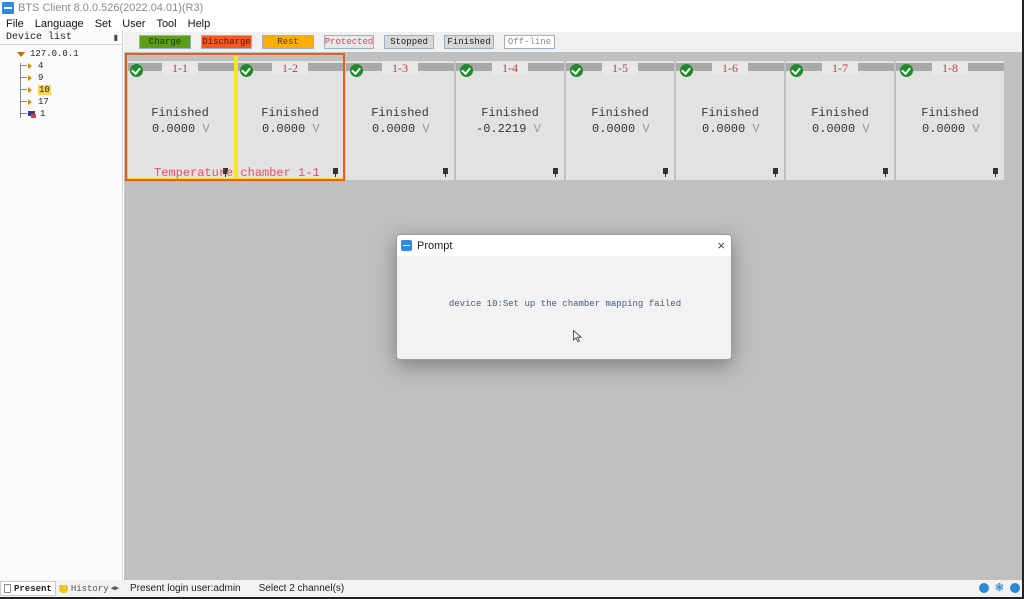 This screenshot has height=599, width=1024. I want to click on device-label: 9, so click(41, 78).